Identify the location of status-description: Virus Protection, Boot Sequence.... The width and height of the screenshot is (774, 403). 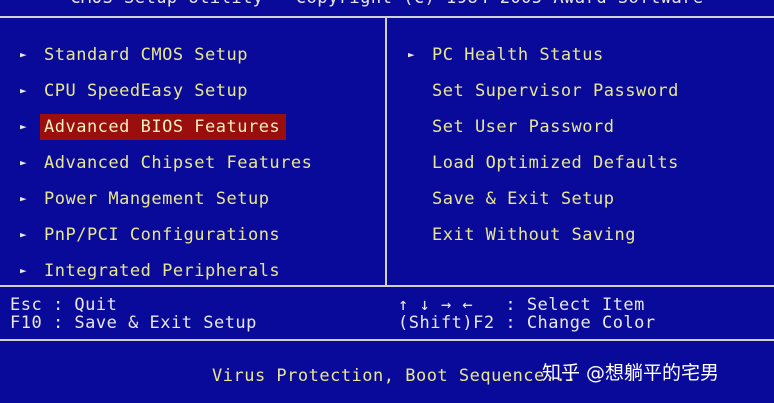
(394, 376).